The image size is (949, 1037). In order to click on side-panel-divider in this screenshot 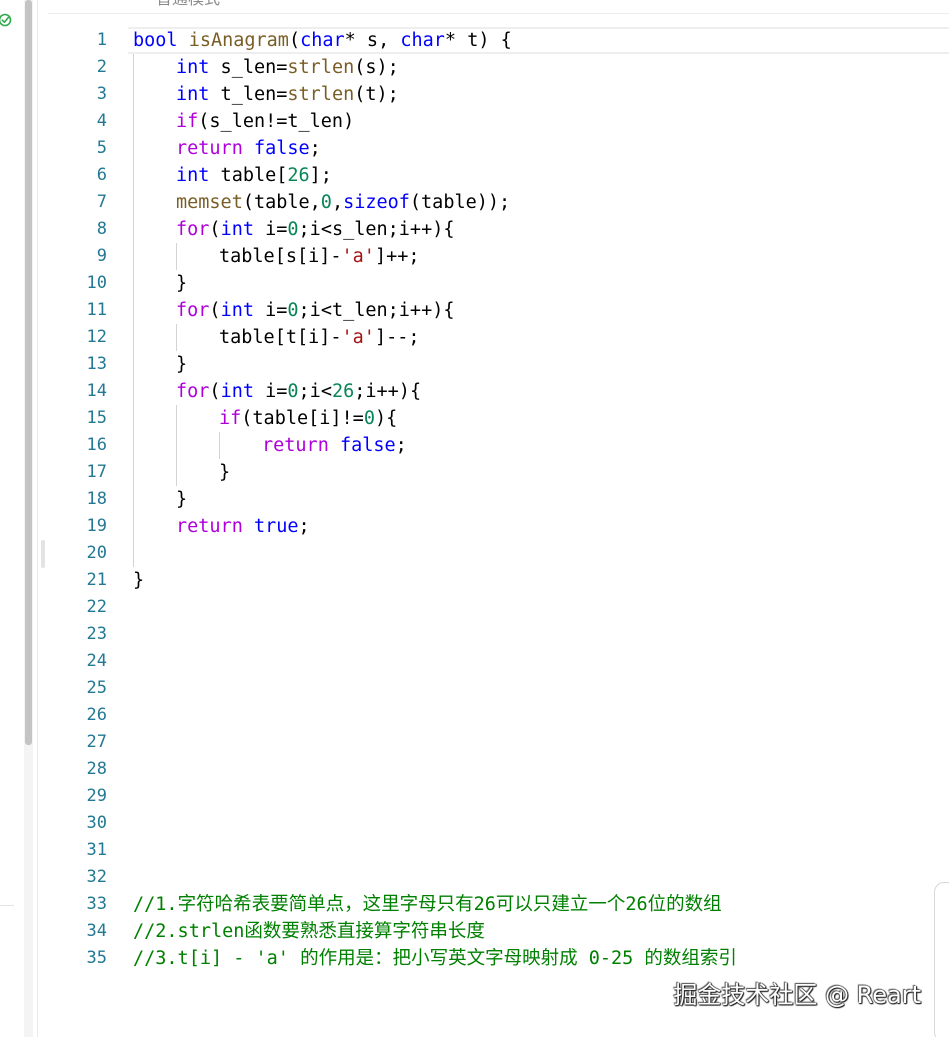, I will do `click(7, 905)`.